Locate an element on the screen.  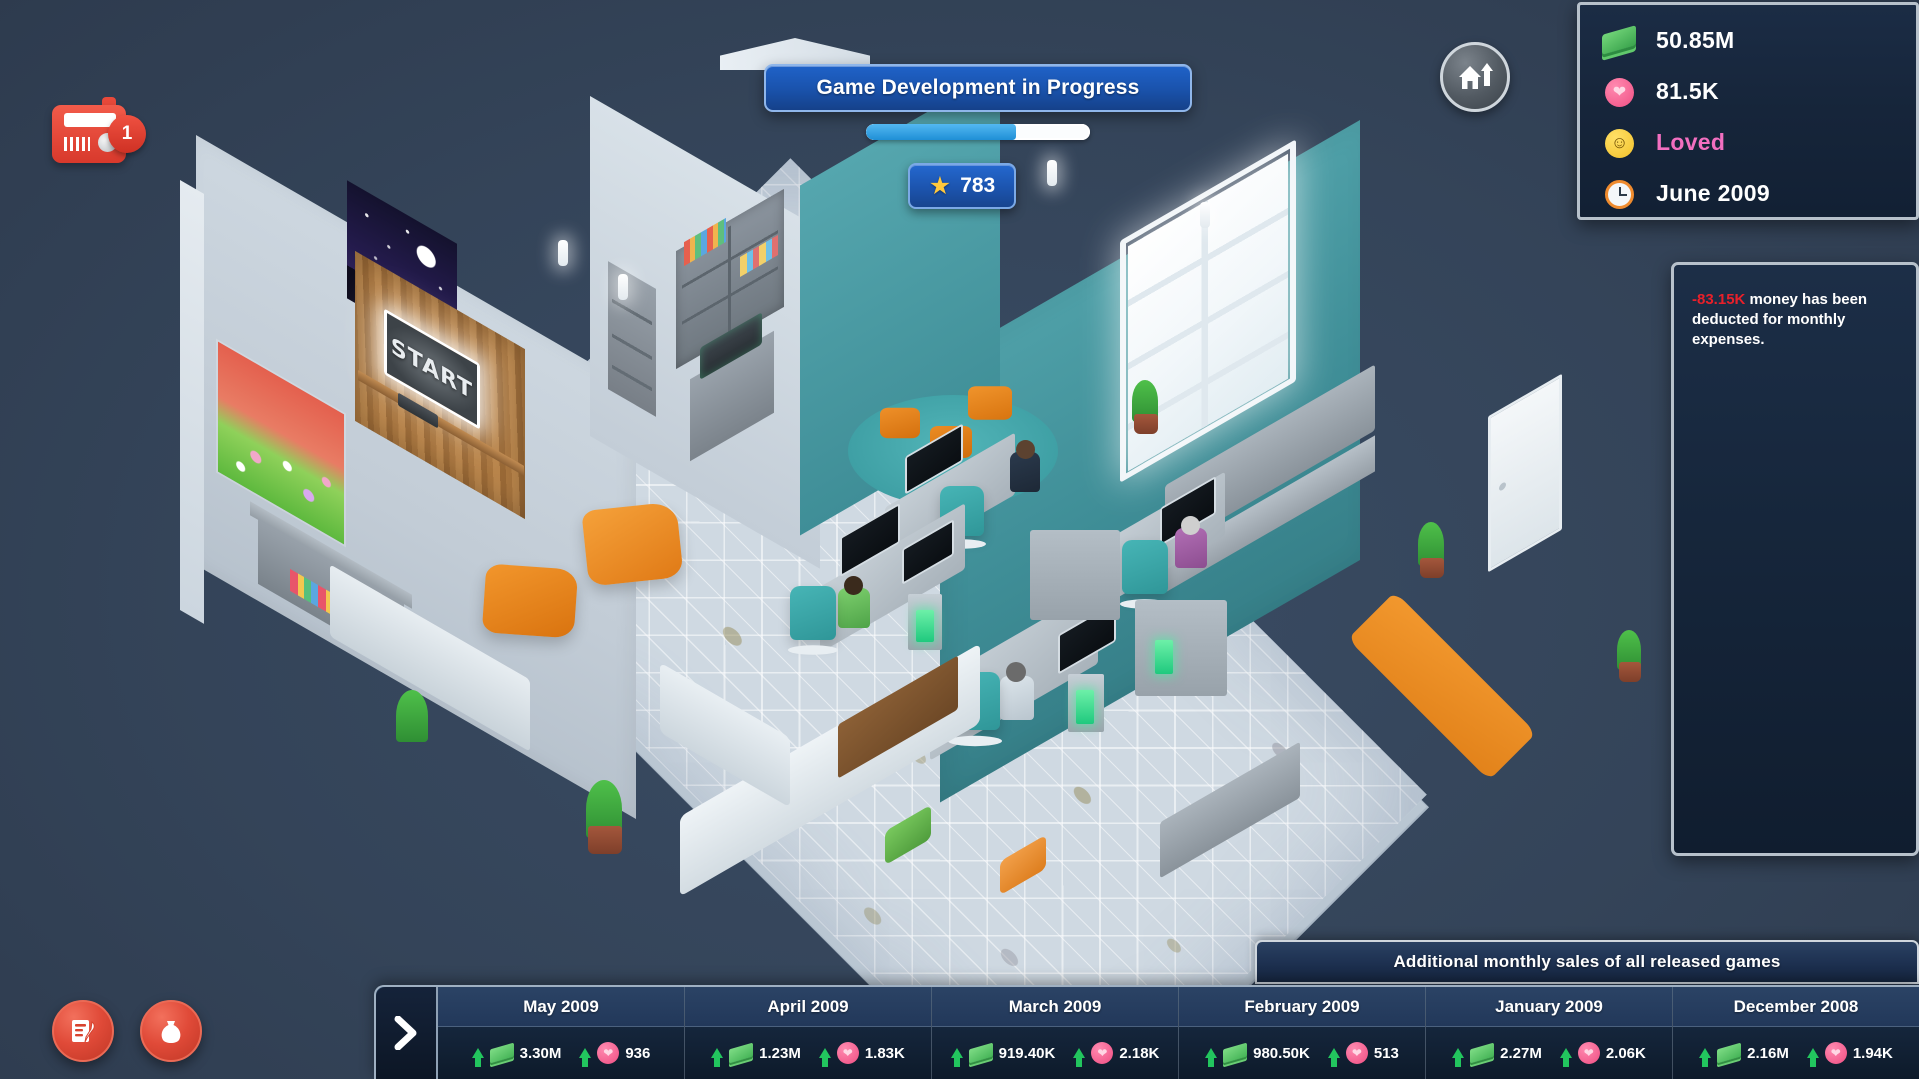
pc-glow is located at coordinates (925, 626).